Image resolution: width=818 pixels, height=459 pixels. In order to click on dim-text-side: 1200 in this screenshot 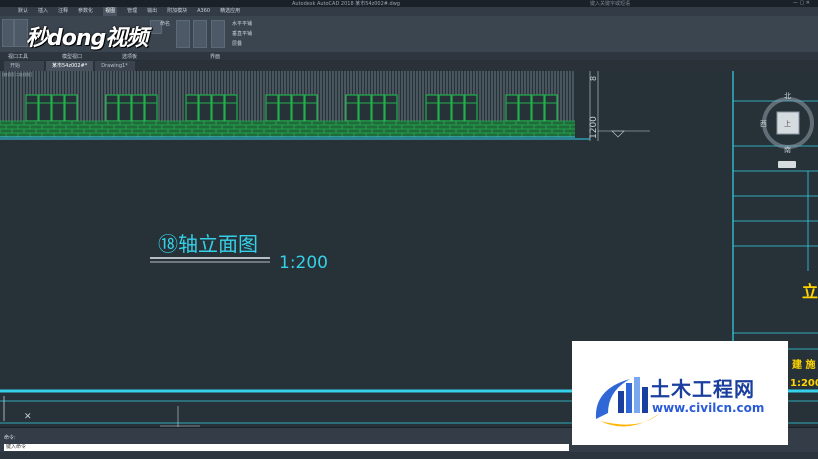, I will do `click(594, 127)`.